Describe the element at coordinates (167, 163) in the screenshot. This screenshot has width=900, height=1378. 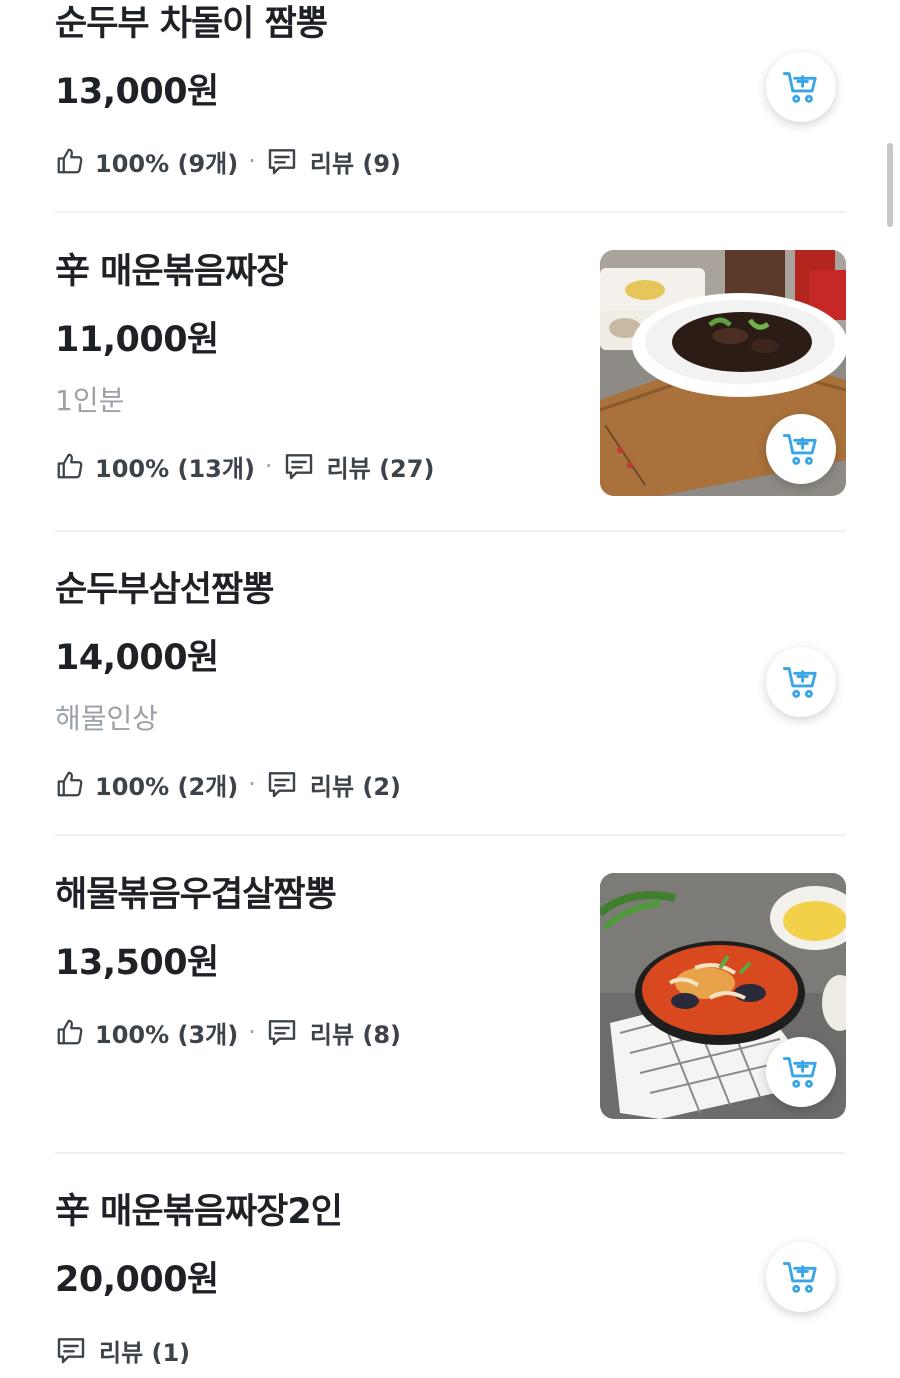
I see `like-rate: 100% (9개)` at that location.